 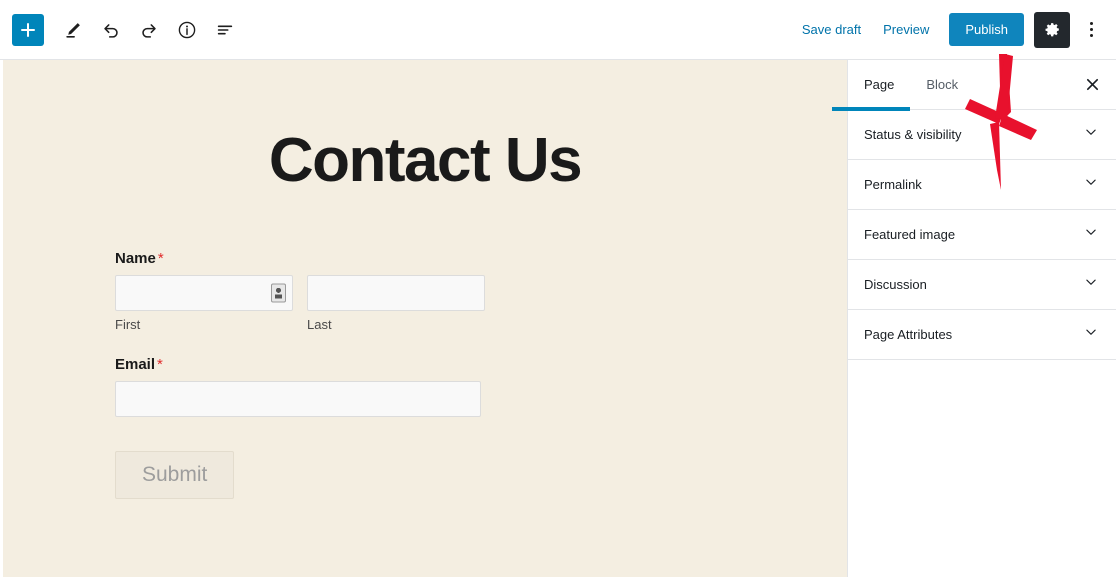 I want to click on last-name-sublabel: Last, so click(x=319, y=324).